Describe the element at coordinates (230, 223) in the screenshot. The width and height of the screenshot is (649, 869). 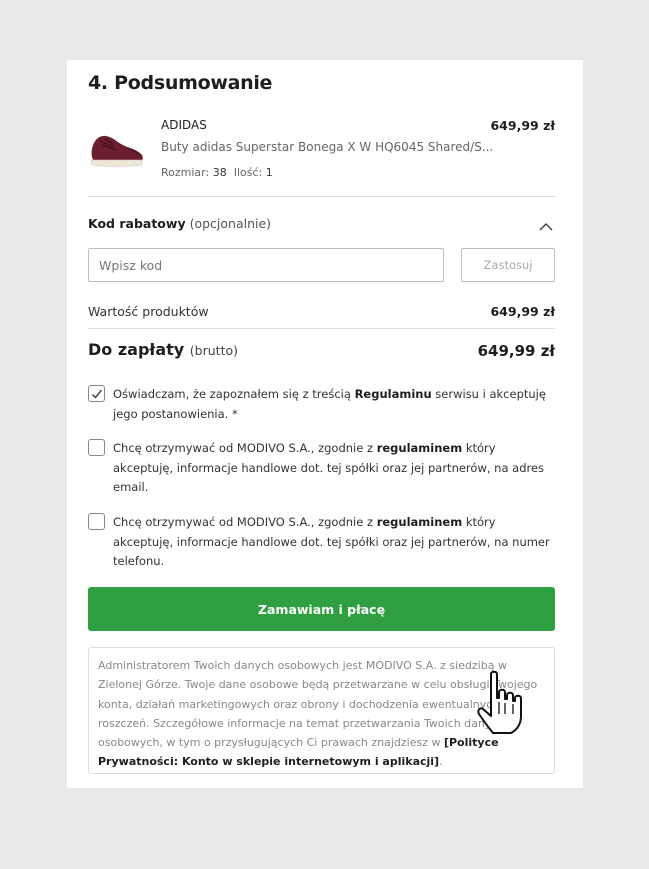
I see `discount-optional-note: (opcjonalnie)` at that location.